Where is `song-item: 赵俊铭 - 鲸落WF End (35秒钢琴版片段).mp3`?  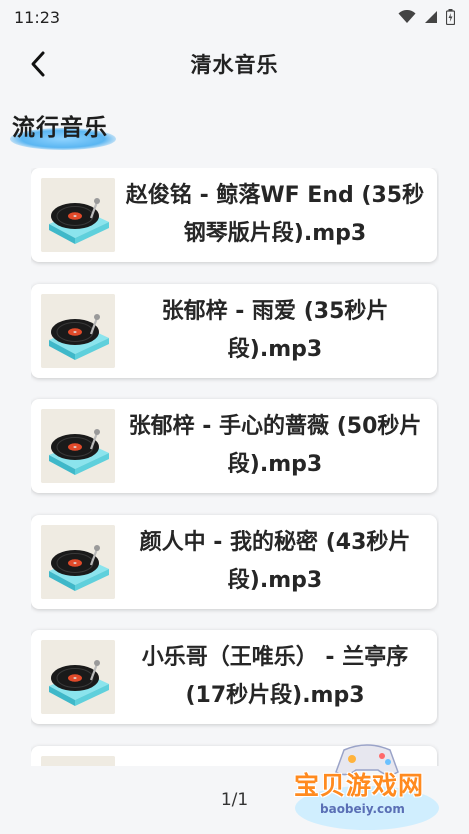 song-item: 赵俊铭 - 鲸落WF End (35秒钢琴版片段).mp3 is located at coordinates (234, 215).